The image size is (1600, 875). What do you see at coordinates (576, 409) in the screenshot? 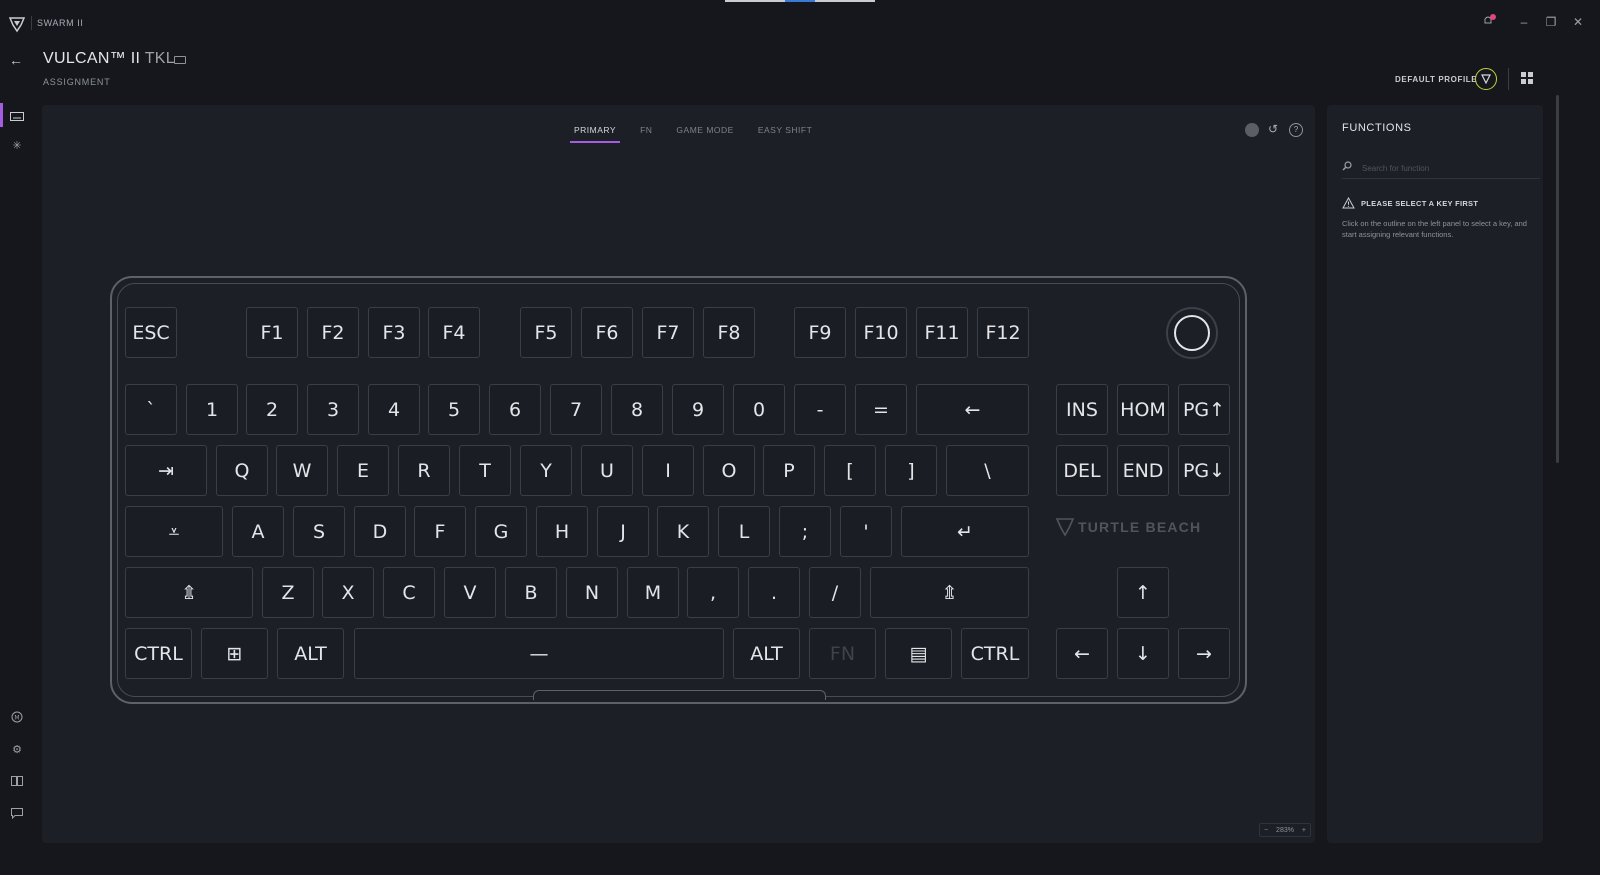
I see `key-7: 7` at bounding box center [576, 409].